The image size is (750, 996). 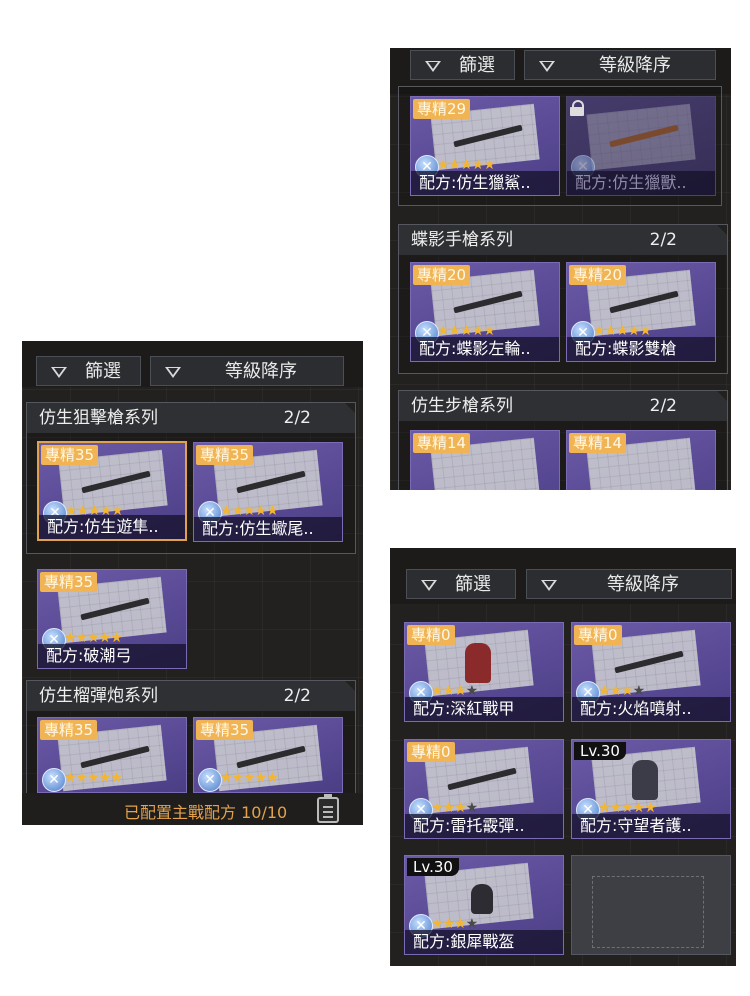 I want to click on empty-recipe-slot, so click(x=651, y=905).